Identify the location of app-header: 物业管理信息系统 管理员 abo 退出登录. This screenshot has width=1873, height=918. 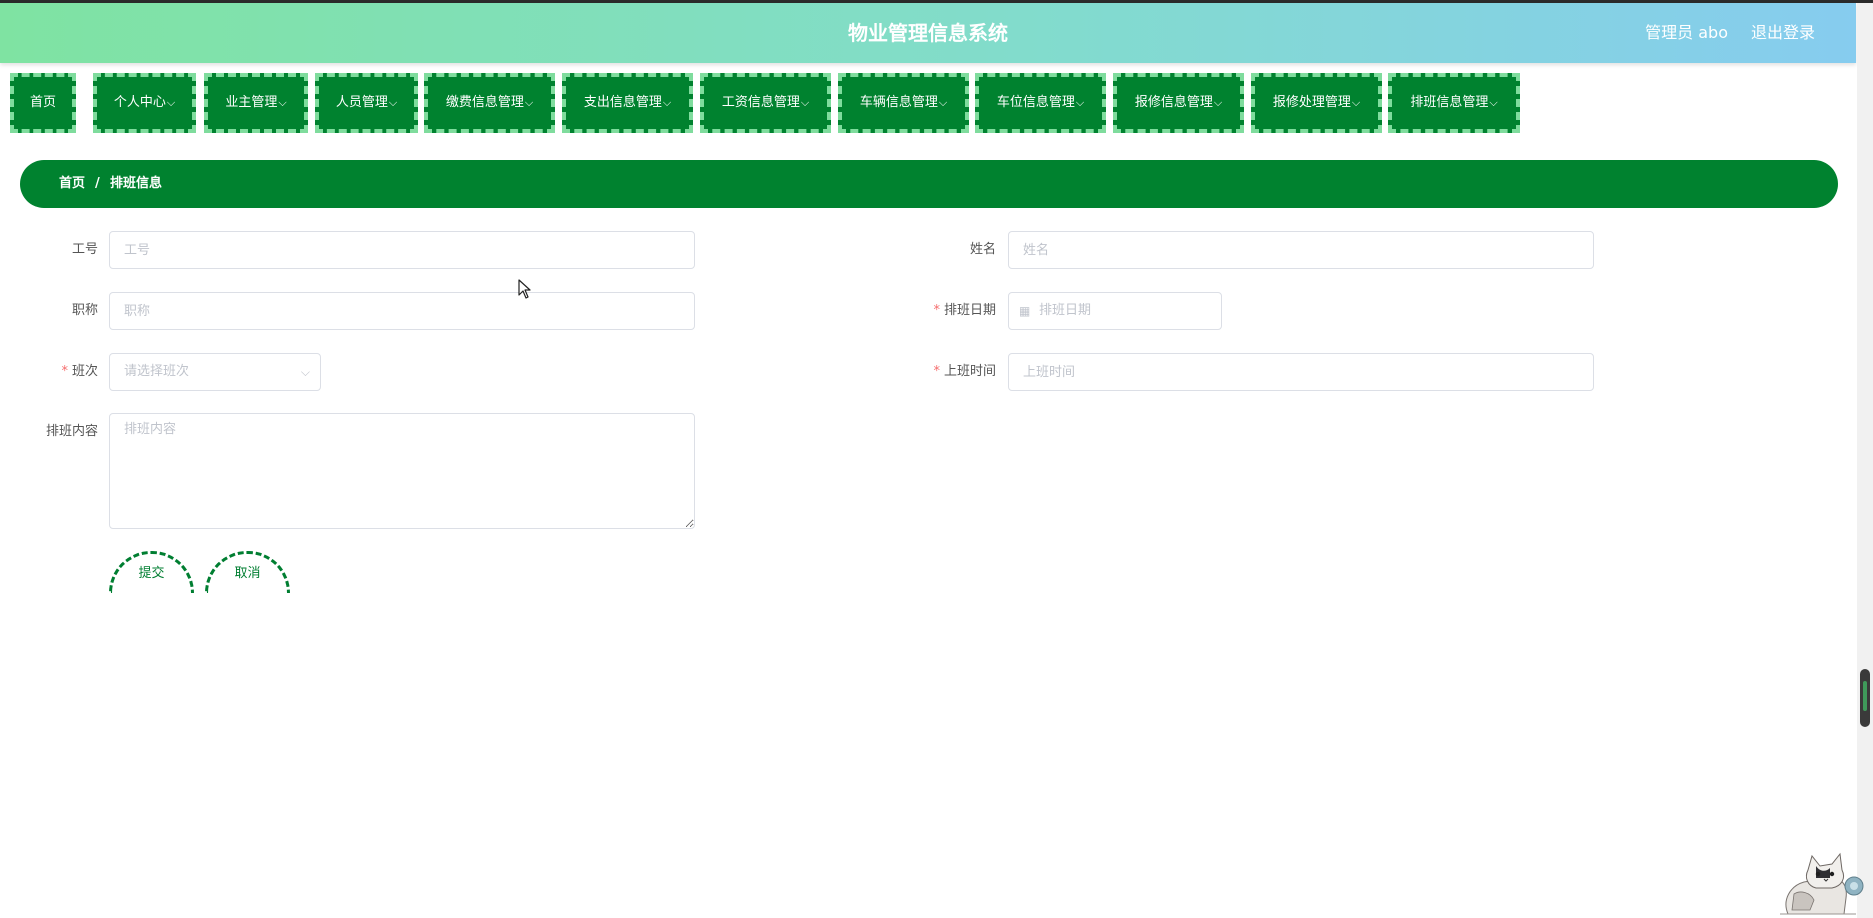
(928, 33).